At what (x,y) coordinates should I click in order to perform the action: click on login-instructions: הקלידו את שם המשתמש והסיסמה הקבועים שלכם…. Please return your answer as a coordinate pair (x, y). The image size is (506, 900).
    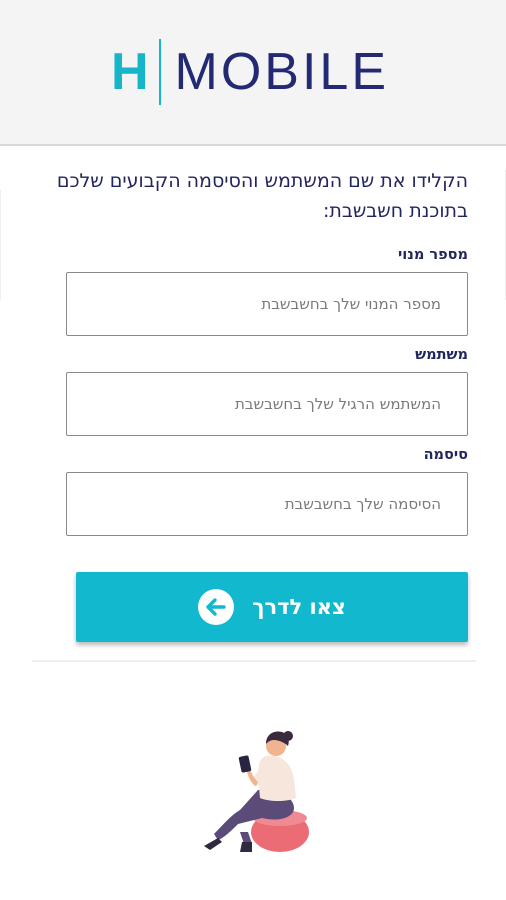
    Looking at the image, I should click on (262, 196).